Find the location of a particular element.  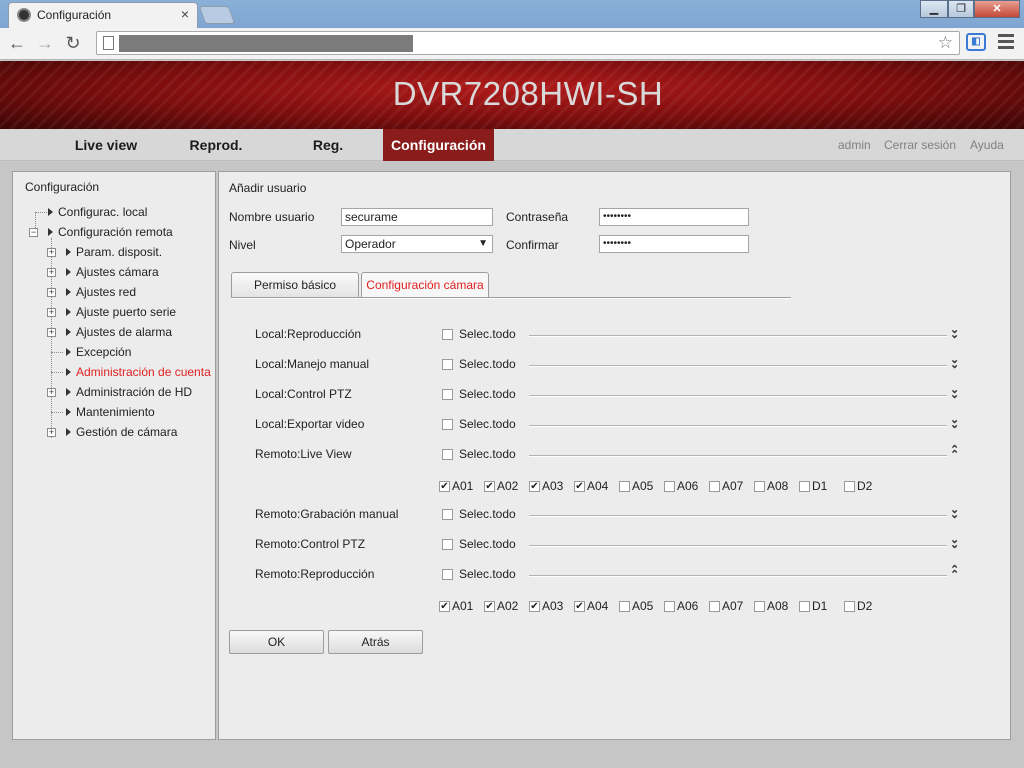

tree-item-ajuste-puerto-serie: Ajuste puerto serie is located at coordinates (126, 312).